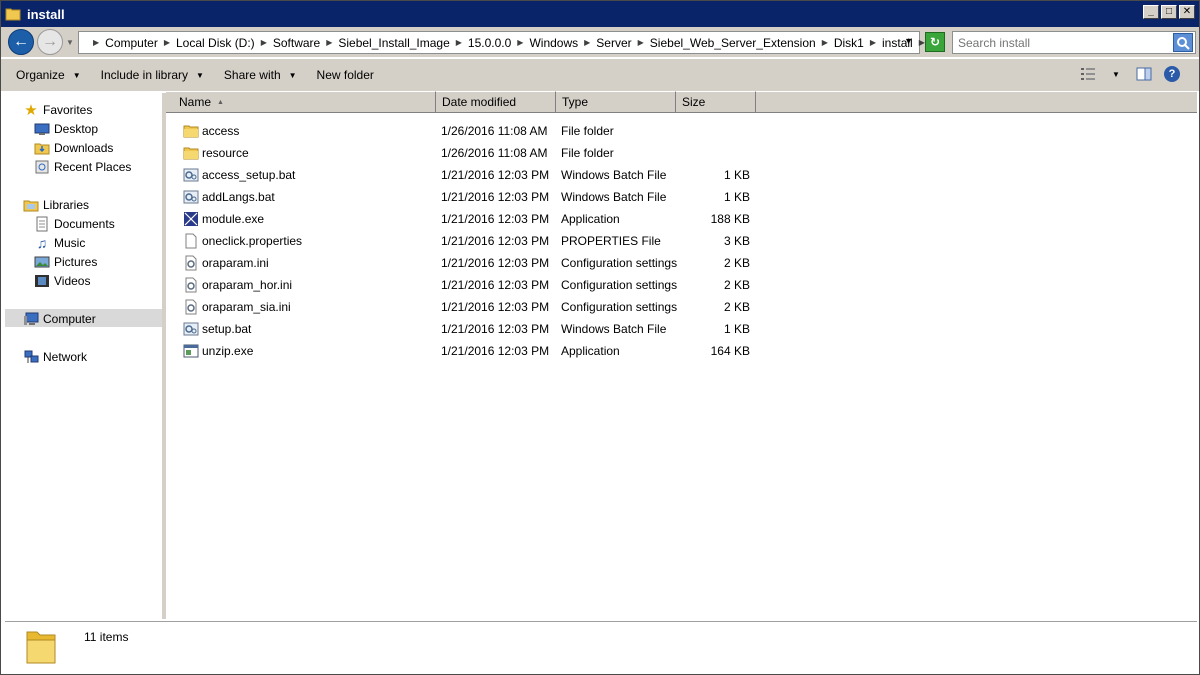  Describe the element at coordinates (131, 43) in the screenshot. I see `breadcrumb-item: Computer` at that location.